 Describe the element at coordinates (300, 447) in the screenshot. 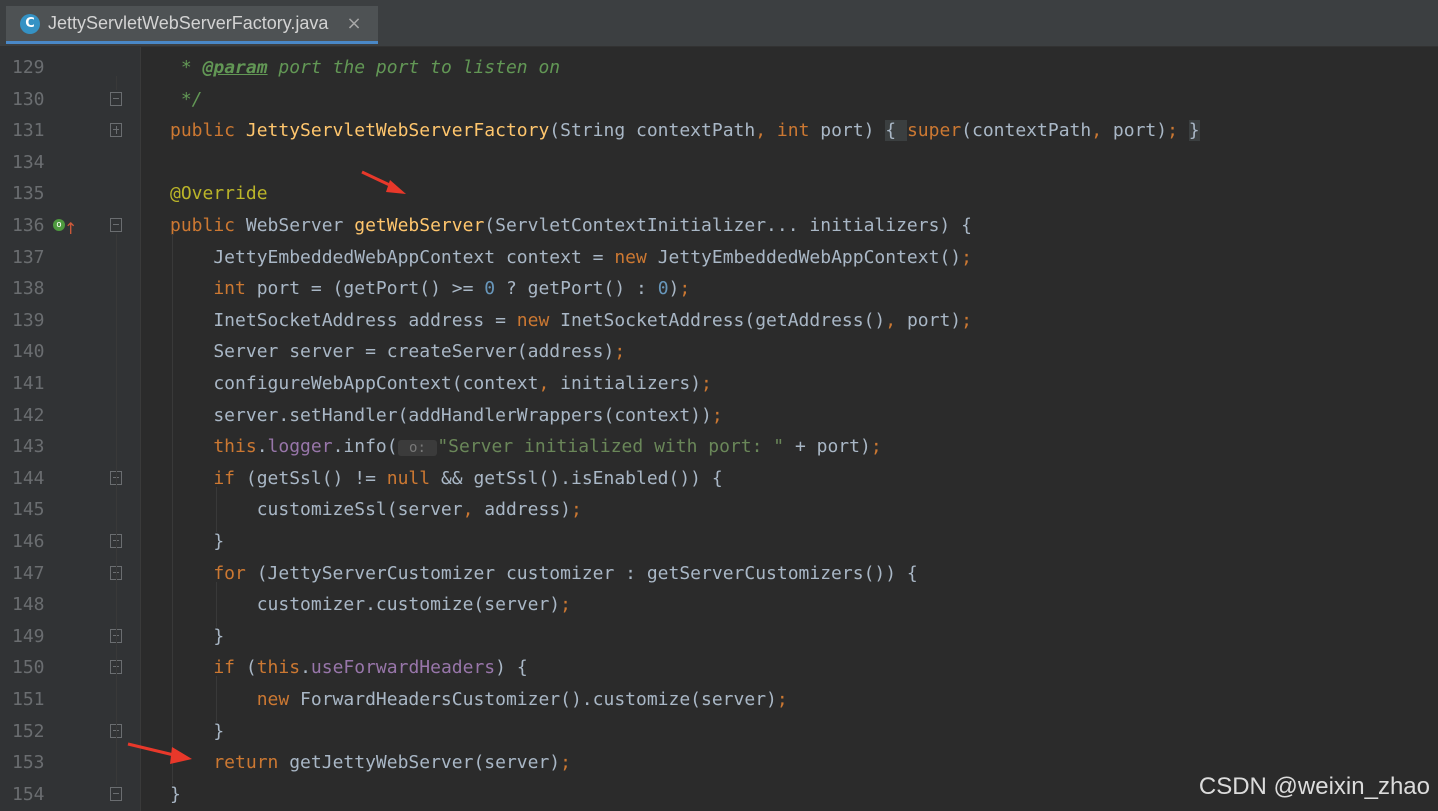

I see `code-token-field: logger` at that location.